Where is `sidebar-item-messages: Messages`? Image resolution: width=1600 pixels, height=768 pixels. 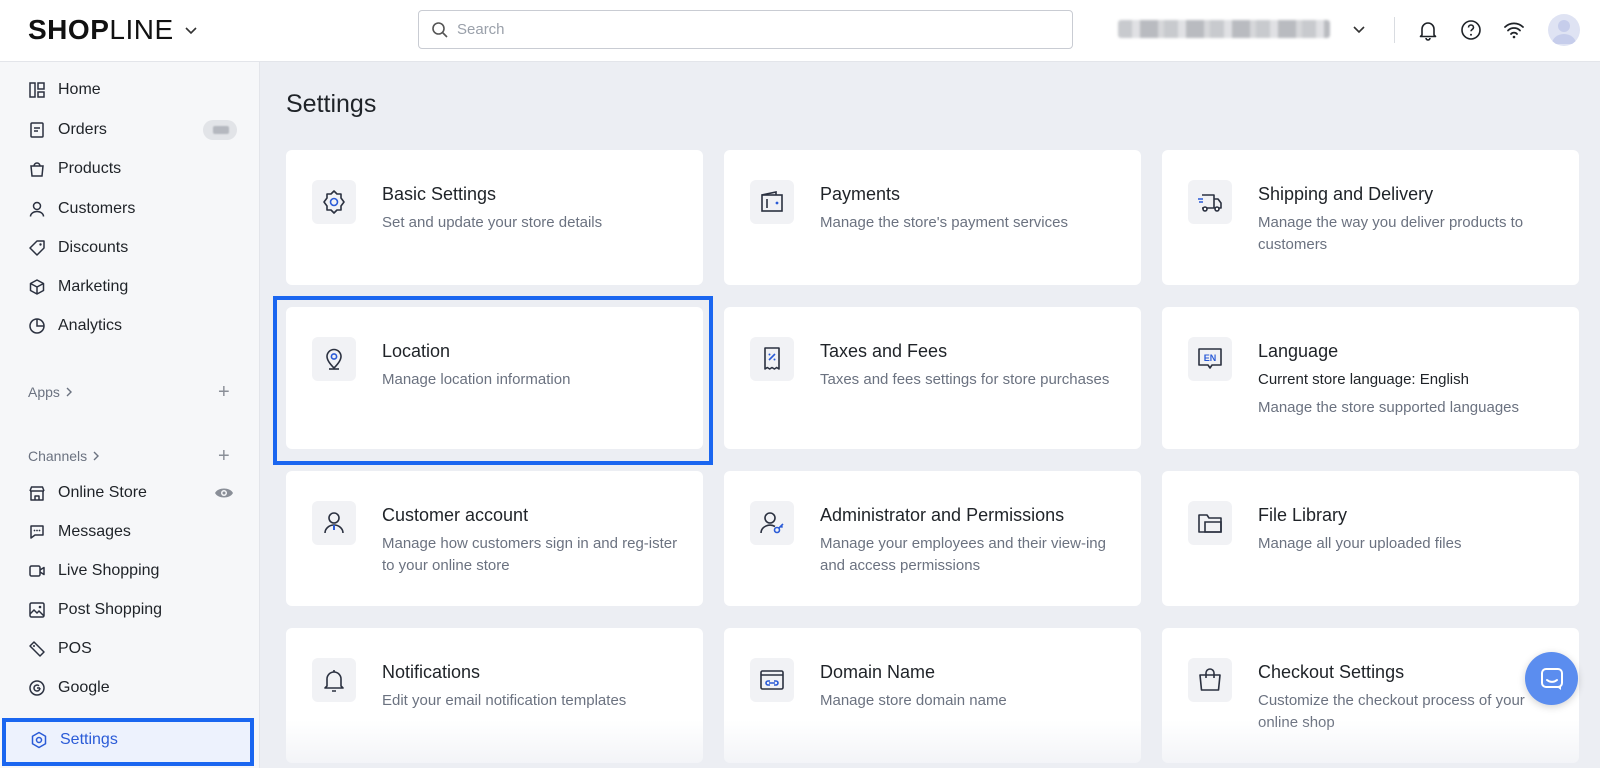 sidebar-item-messages: Messages is located at coordinates (79, 532).